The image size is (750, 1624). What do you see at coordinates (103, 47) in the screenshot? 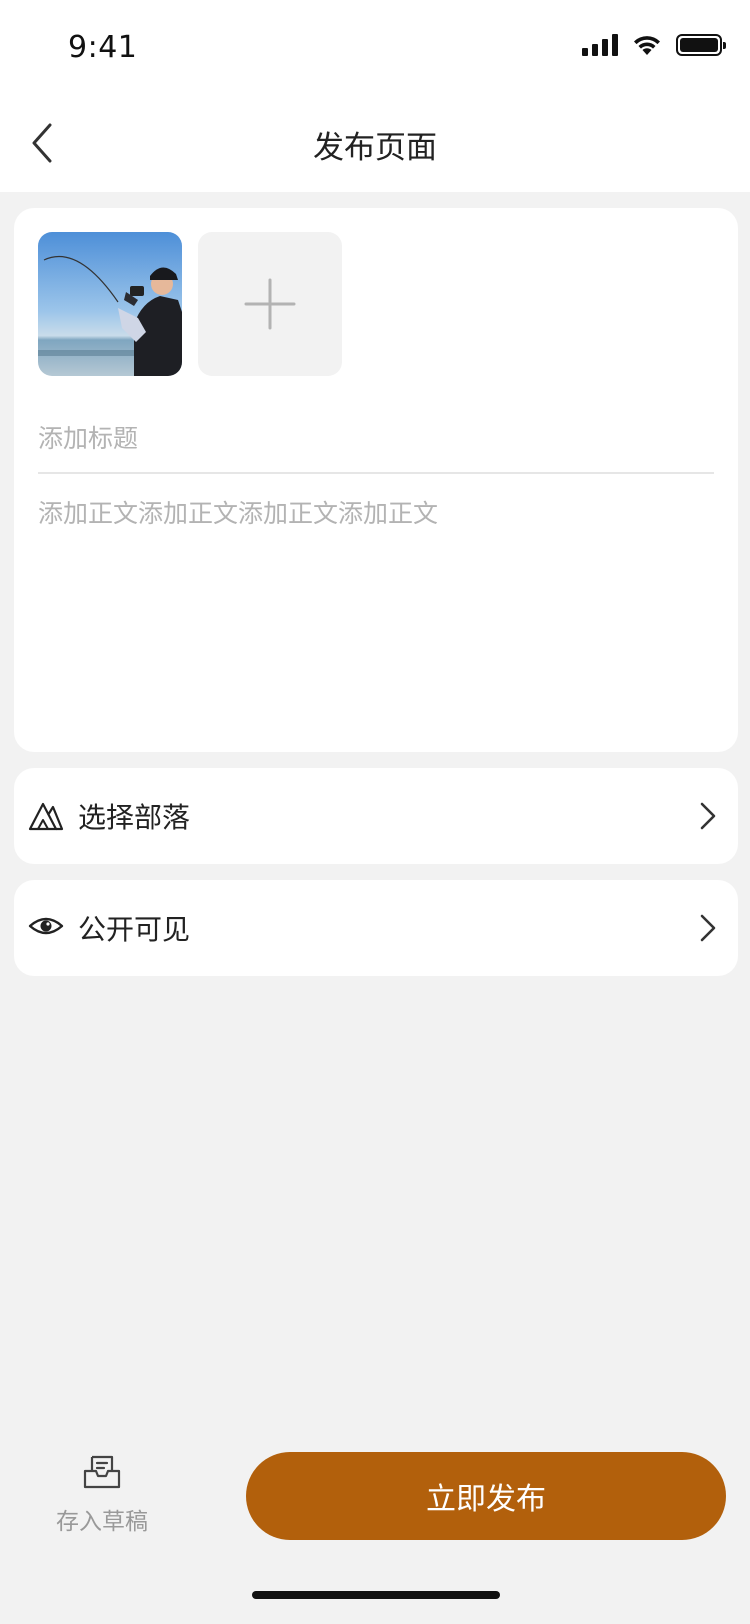
I see `status-time: 9:41` at bounding box center [103, 47].